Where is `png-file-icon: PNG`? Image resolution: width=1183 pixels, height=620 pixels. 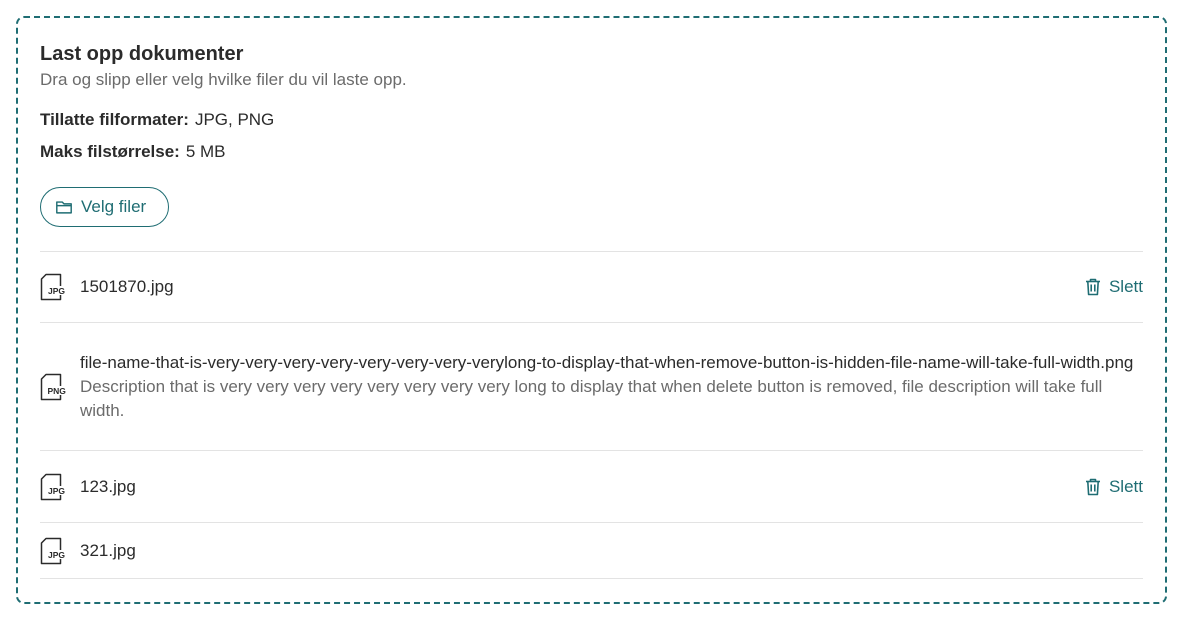 png-file-icon: PNG is located at coordinates (53, 386).